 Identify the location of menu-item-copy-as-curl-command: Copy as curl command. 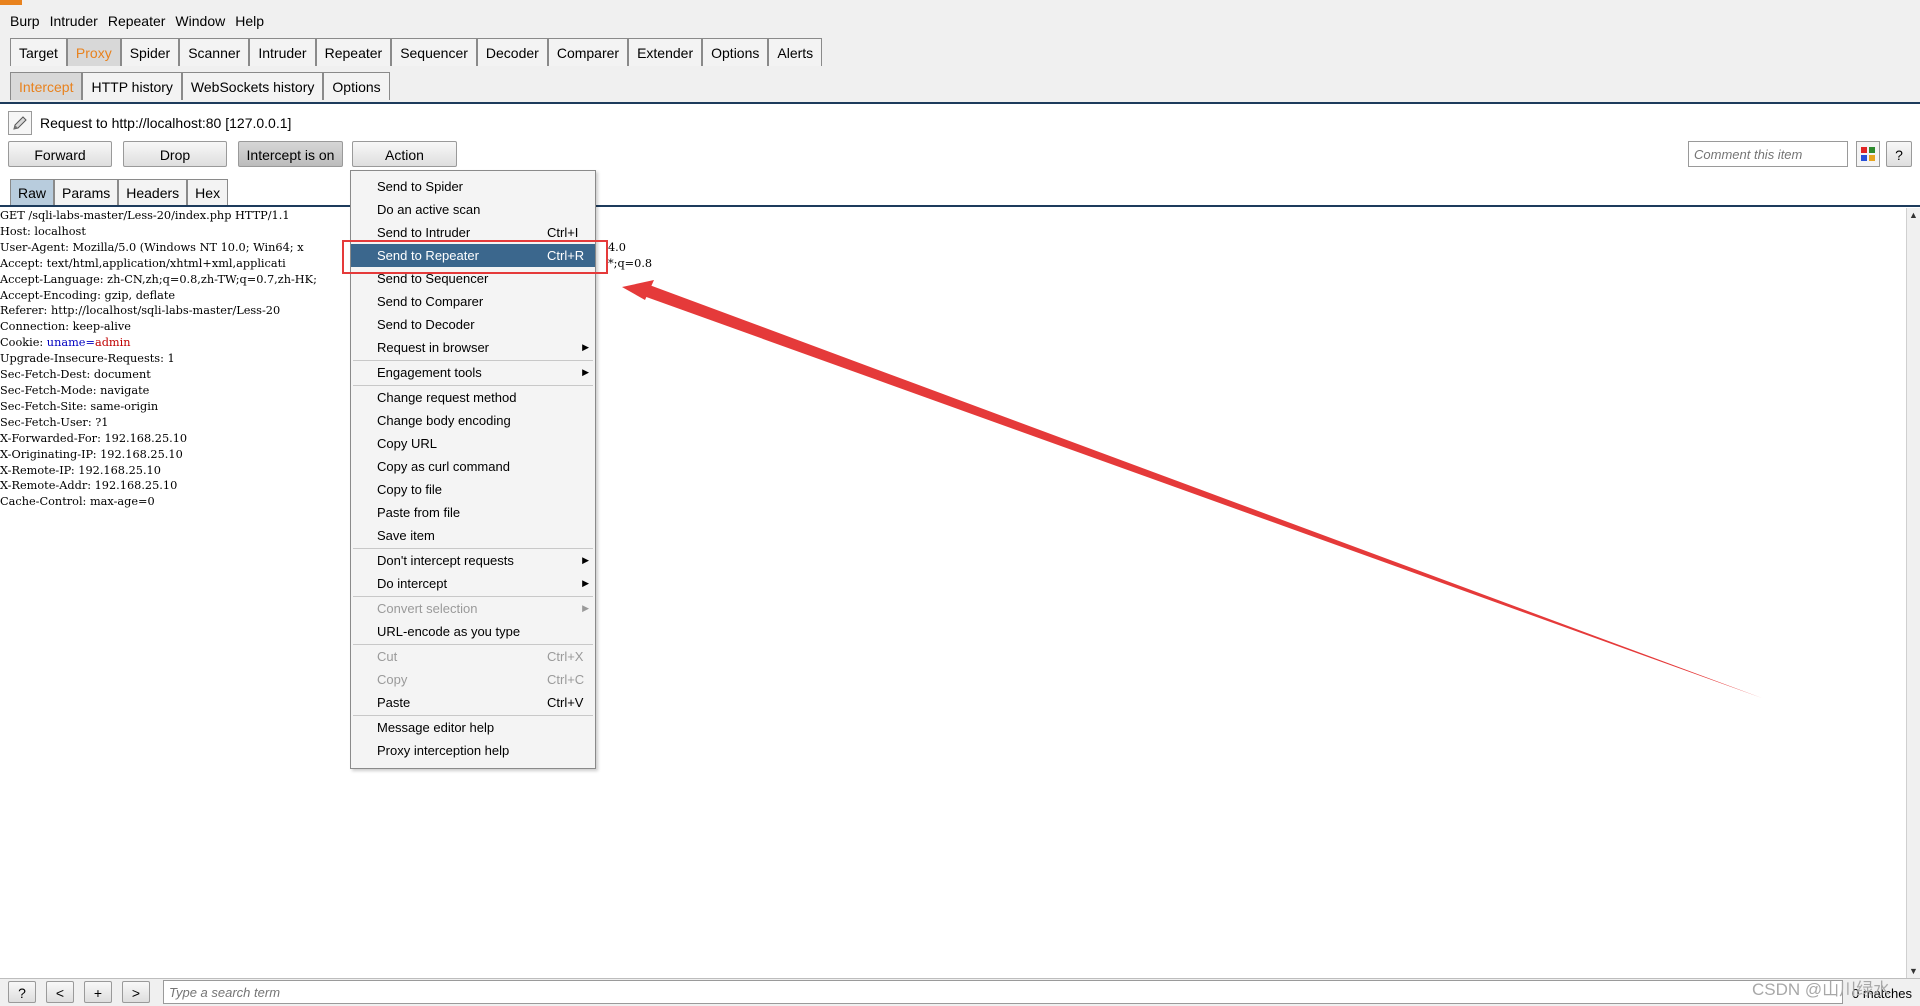
(473, 466).